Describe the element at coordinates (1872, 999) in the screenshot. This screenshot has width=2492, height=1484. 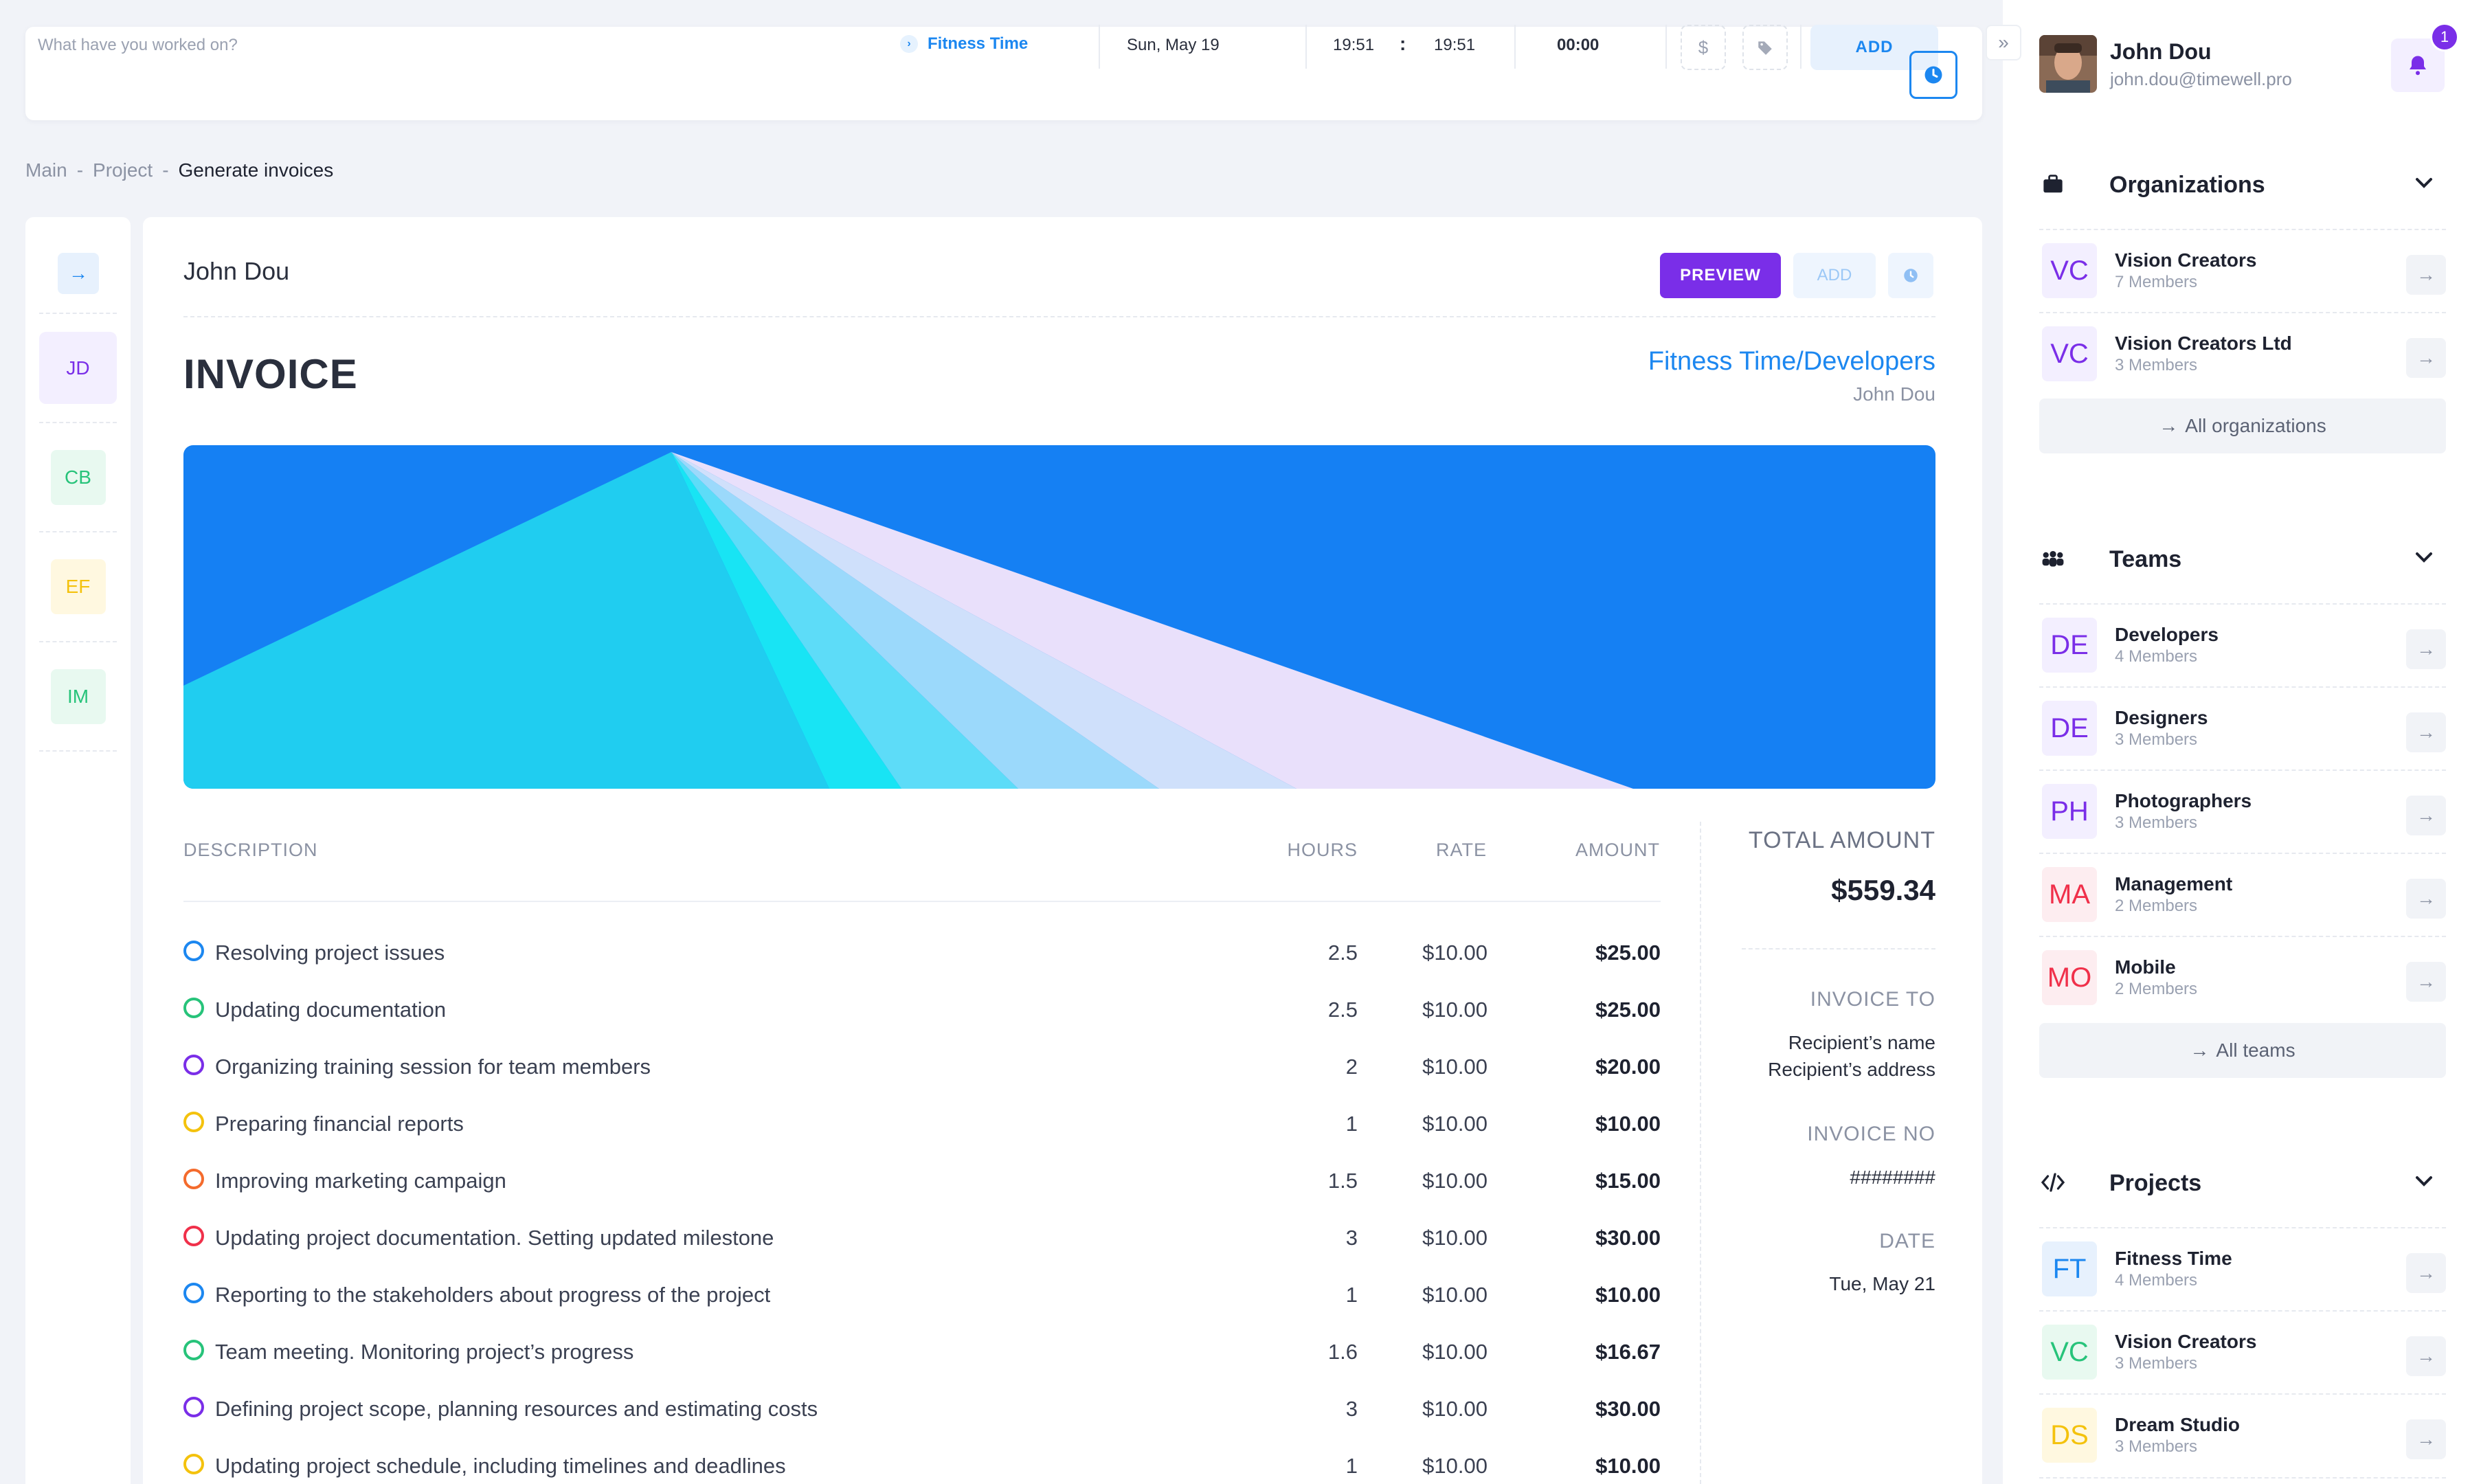
I see `invoice-to-label: INVOICE TO` at that location.